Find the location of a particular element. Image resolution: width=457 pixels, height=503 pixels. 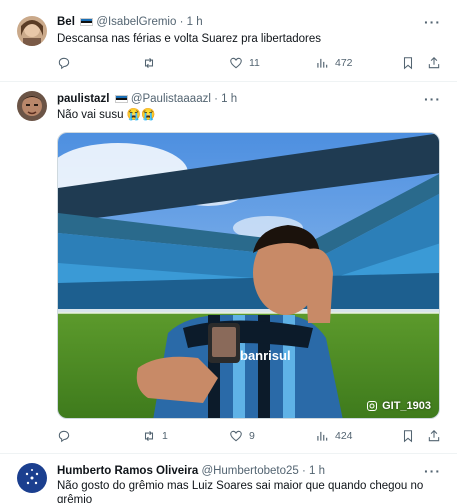

views-count: 424 is located at coordinates (344, 436).